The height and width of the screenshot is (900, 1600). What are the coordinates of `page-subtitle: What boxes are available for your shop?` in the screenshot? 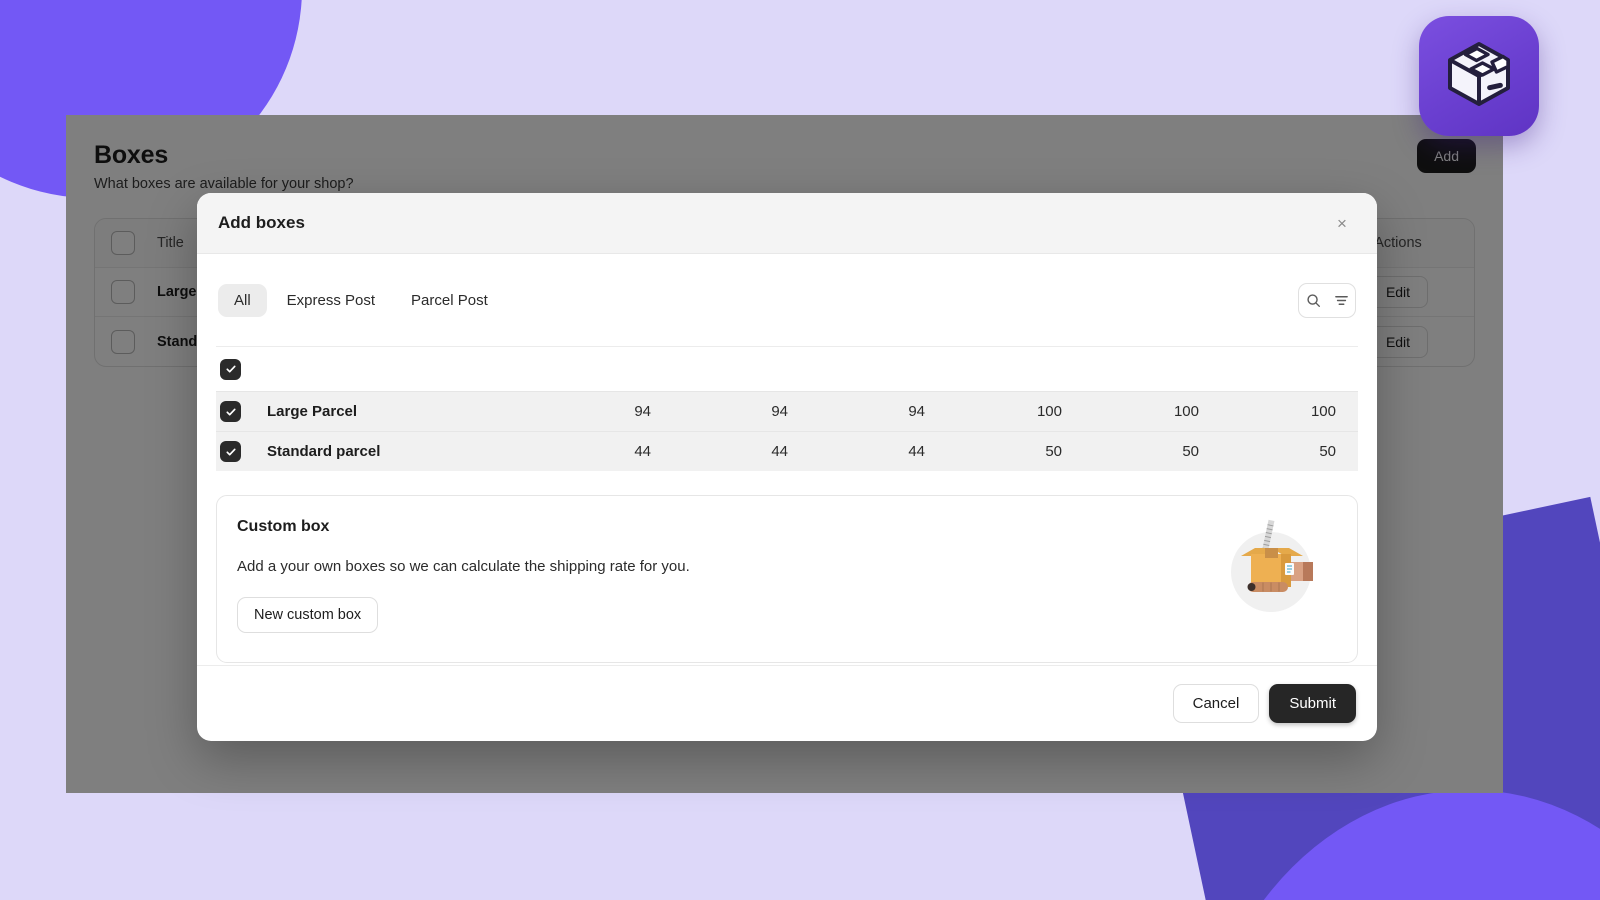 It's located at (224, 184).